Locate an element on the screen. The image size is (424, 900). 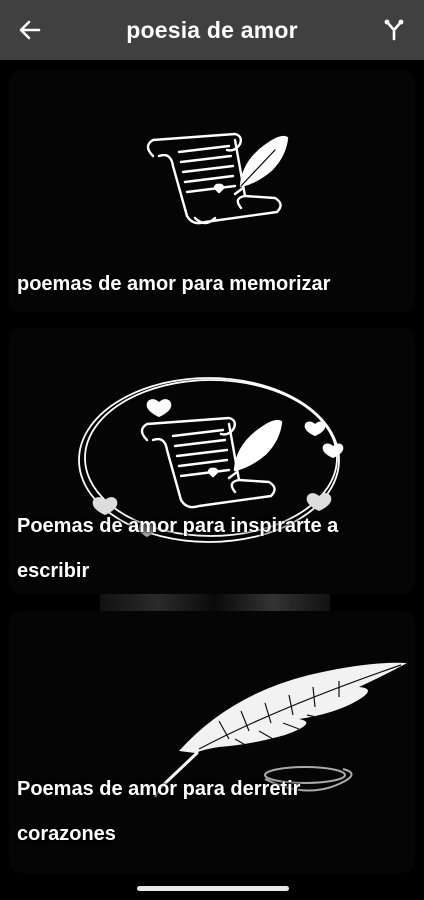
card-label: poemas de amor para memorizar is located at coordinates (174, 284).